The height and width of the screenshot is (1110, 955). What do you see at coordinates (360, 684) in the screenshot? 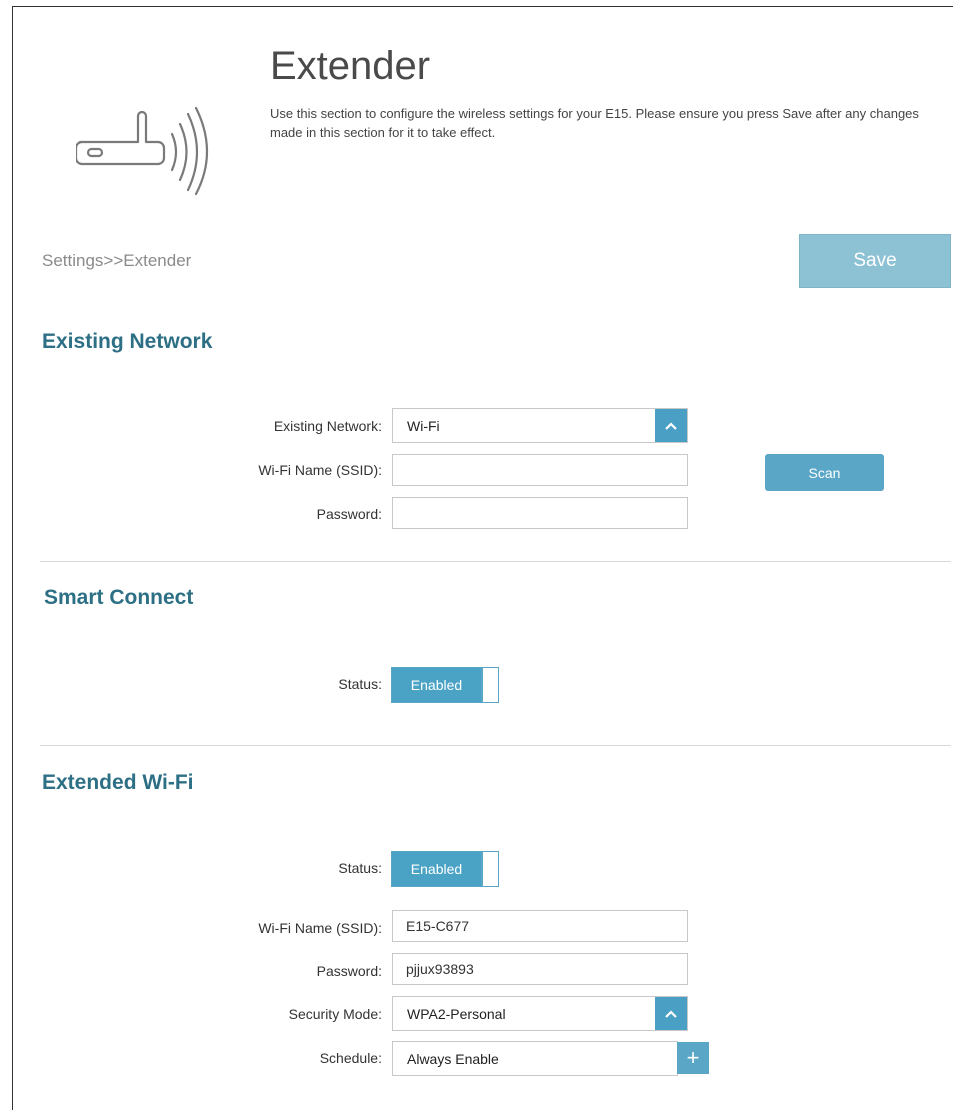
I see `smart-connect-status-label: Status:` at bounding box center [360, 684].